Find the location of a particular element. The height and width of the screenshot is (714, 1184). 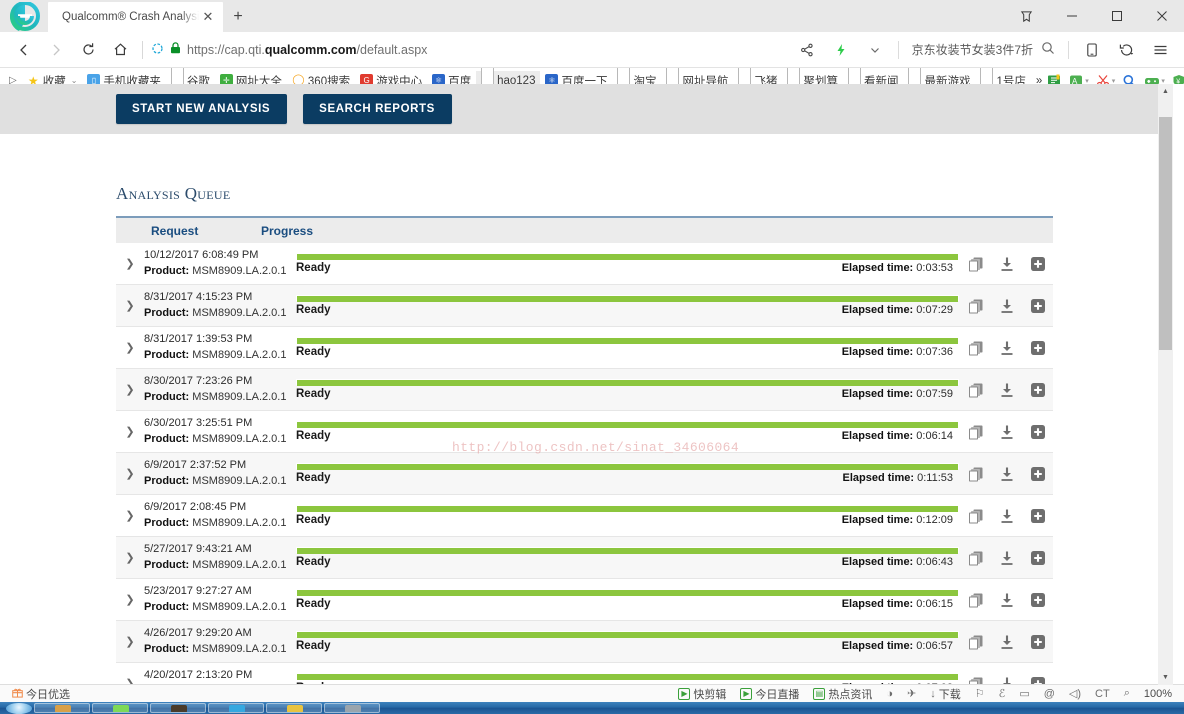

status-browser-mode: ℰ is located at coordinates (1002, 693).